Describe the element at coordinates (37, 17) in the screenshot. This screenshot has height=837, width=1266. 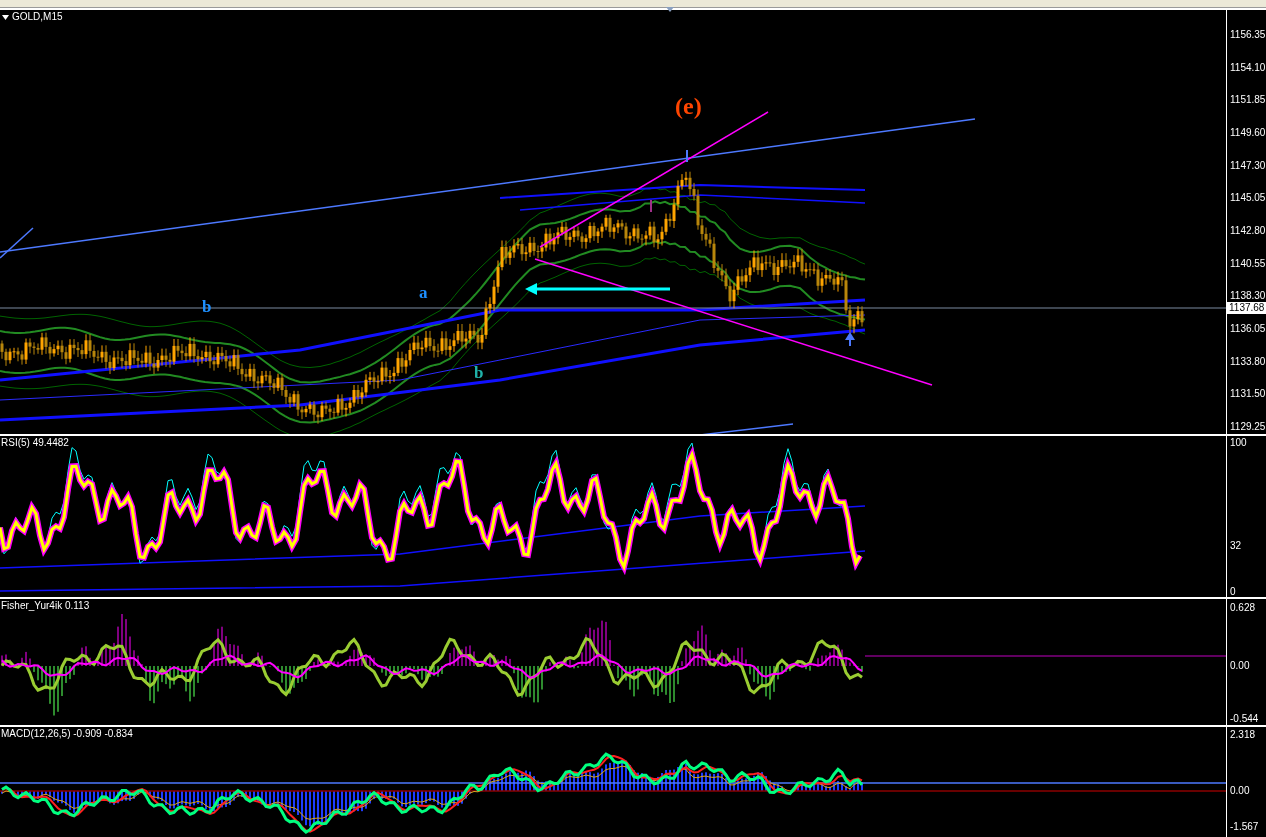
I see `chart-symbol-label: GOLD,M15` at that location.